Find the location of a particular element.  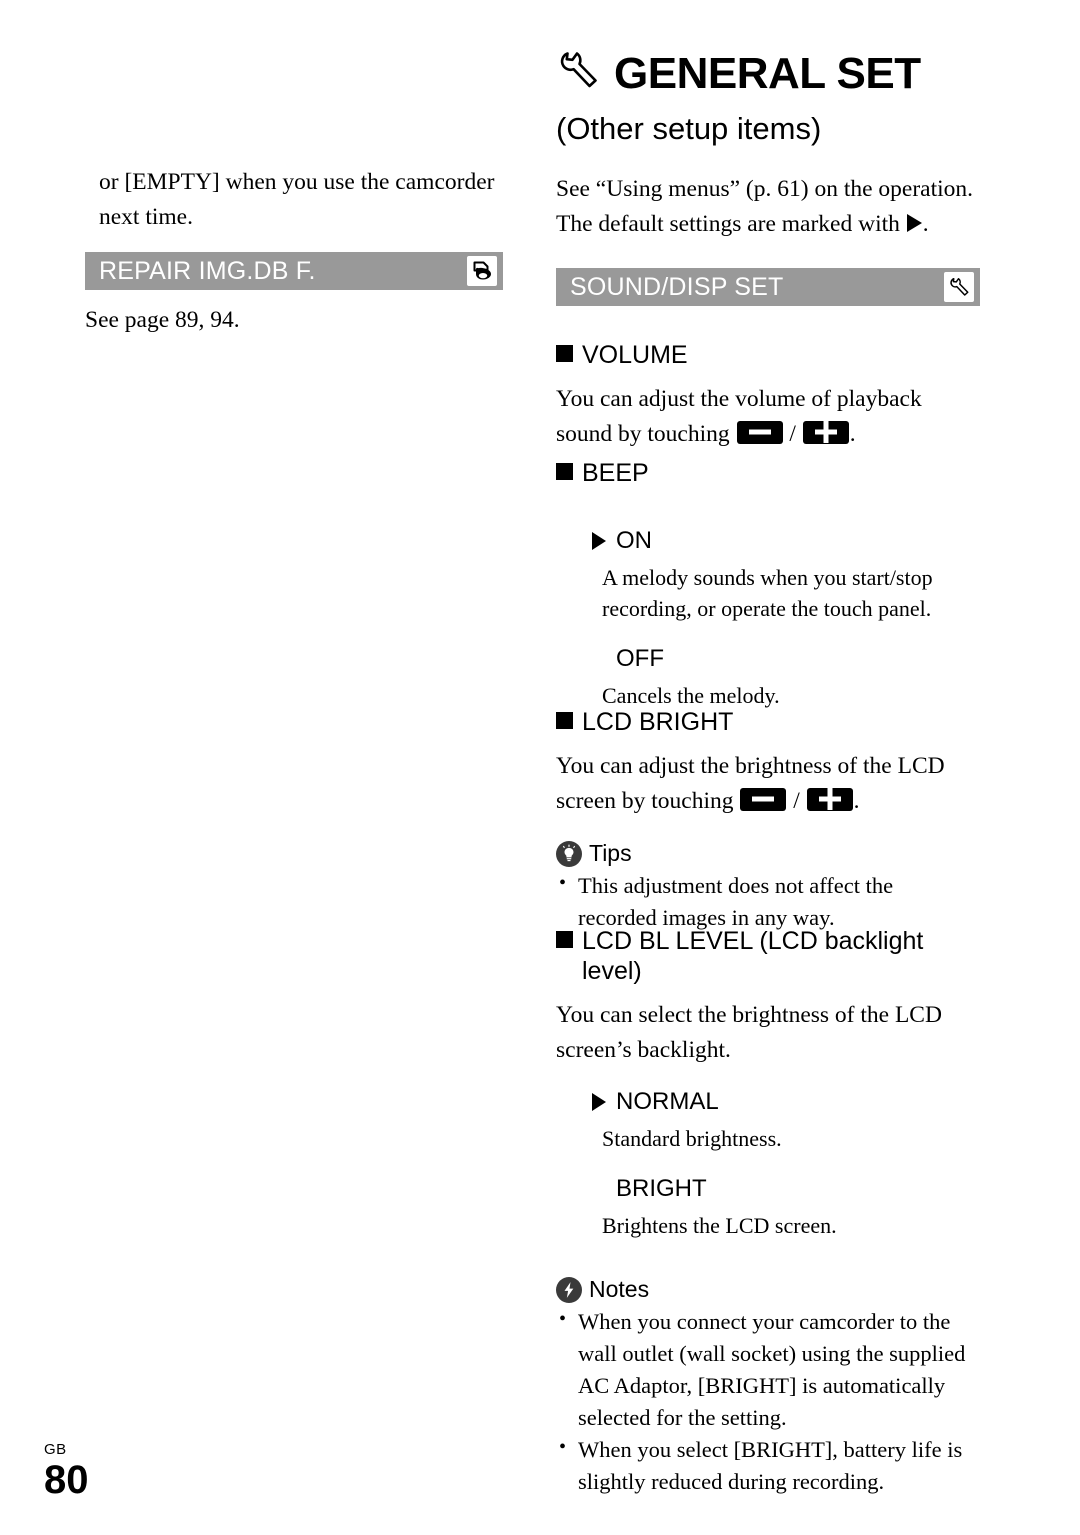

option-lcd-bl-bright: BRIGHT is located at coordinates (771, 1189).